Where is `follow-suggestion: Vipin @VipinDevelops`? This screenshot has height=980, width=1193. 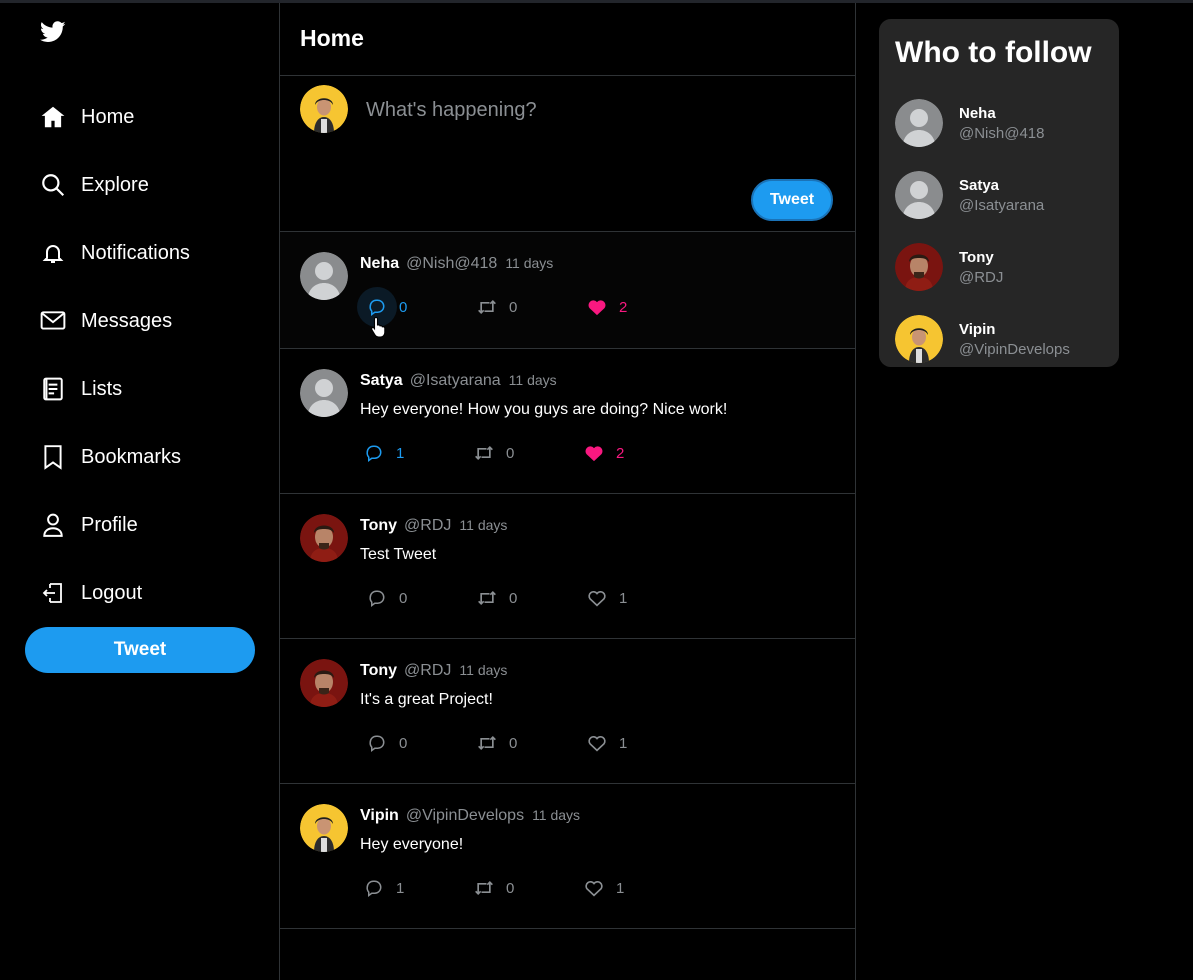
follow-suggestion: Vipin @VipinDevelops is located at coordinates (982, 339).